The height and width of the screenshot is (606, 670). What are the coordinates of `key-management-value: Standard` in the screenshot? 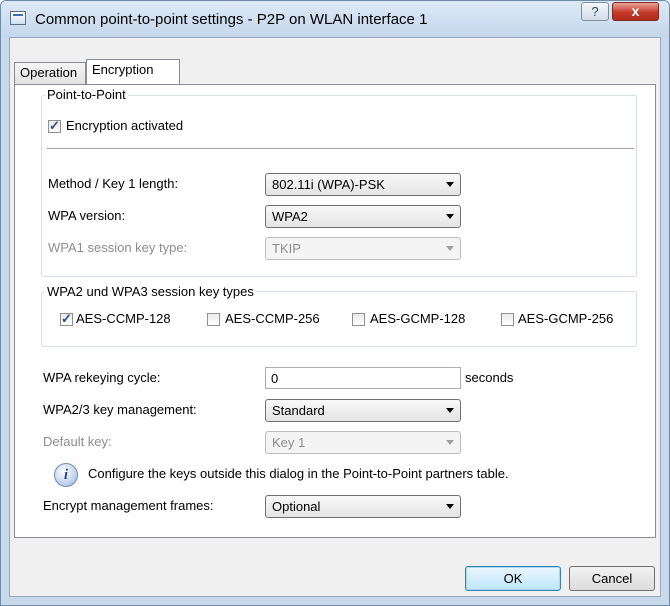 It's located at (298, 410).